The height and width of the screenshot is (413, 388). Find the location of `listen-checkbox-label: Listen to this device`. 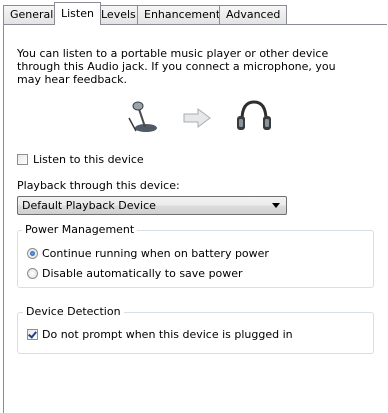

listen-checkbox-label: Listen to this device is located at coordinates (88, 159).